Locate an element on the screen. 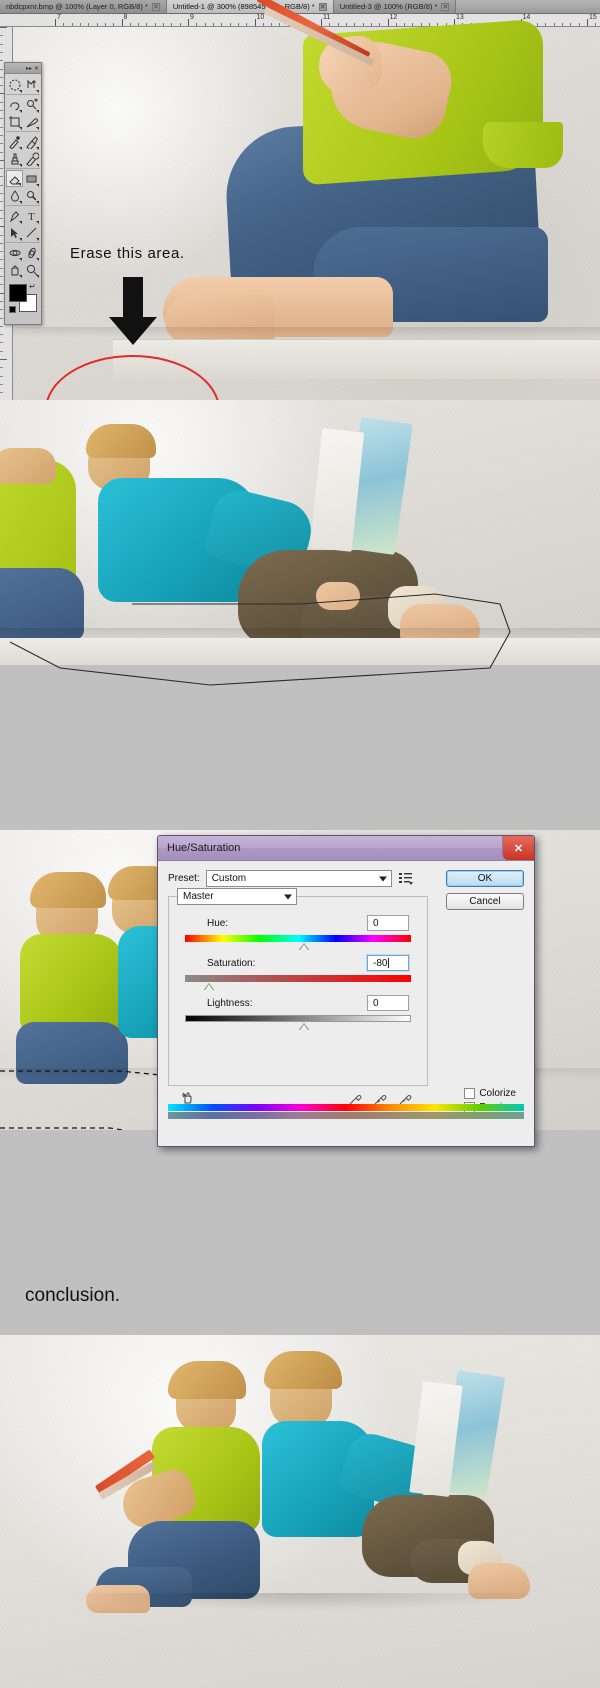 Image resolution: width=600 pixels, height=1688 pixels. default-colors-icon is located at coordinates (12, 309).